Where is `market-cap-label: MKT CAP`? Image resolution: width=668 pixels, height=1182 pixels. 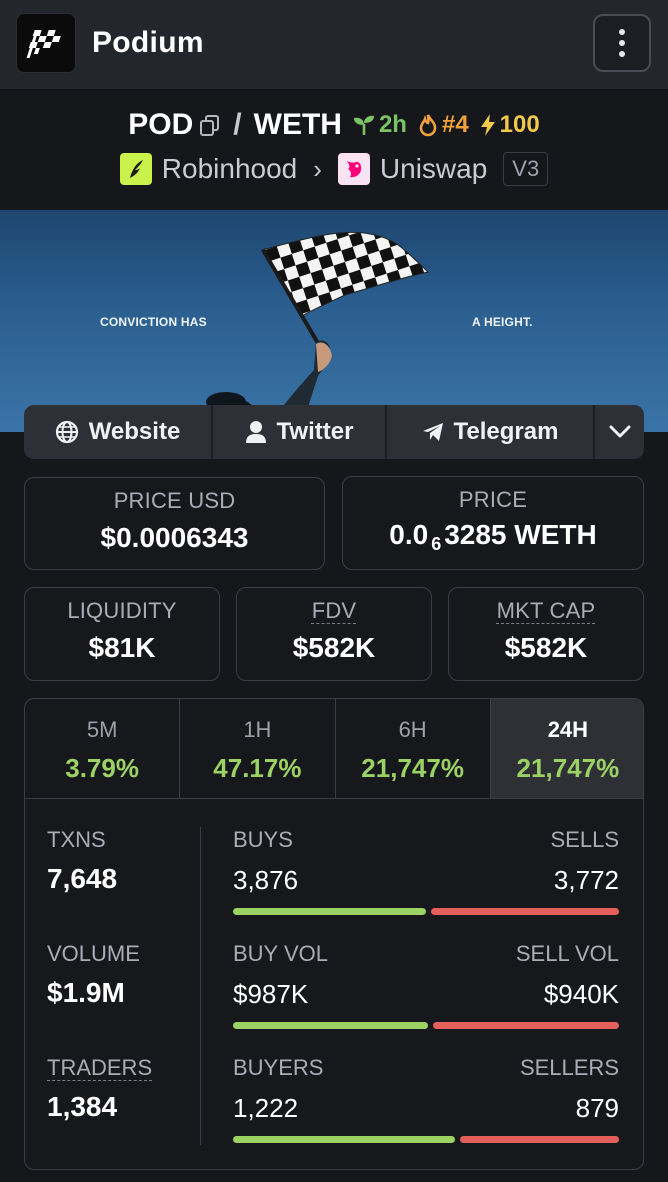 market-cap-label: MKT CAP is located at coordinates (546, 610).